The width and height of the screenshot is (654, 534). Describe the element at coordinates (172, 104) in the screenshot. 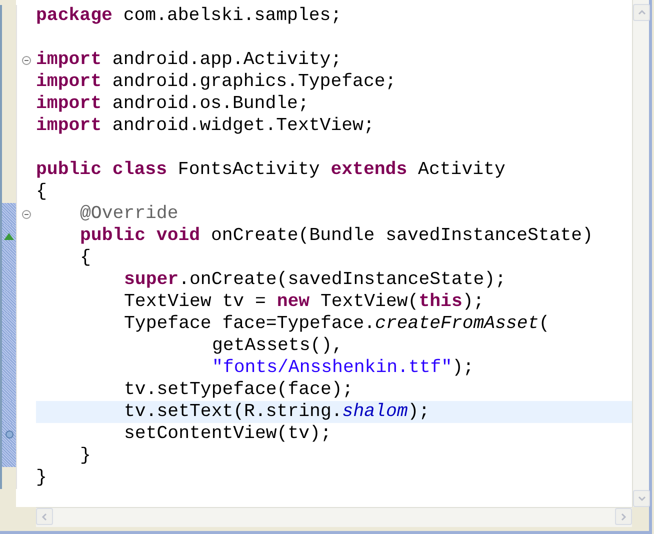

I see `code-line: import android.os.Bundle;` at that location.